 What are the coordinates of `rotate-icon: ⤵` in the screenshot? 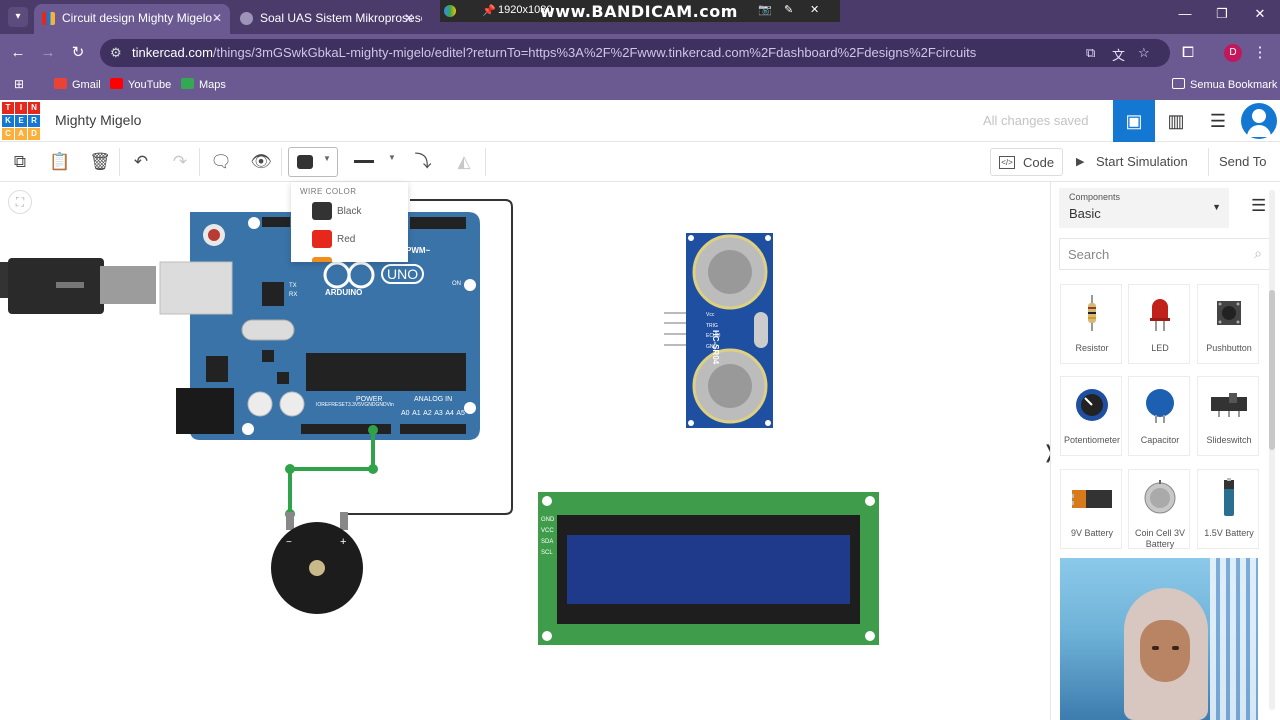 It's located at (423, 162).